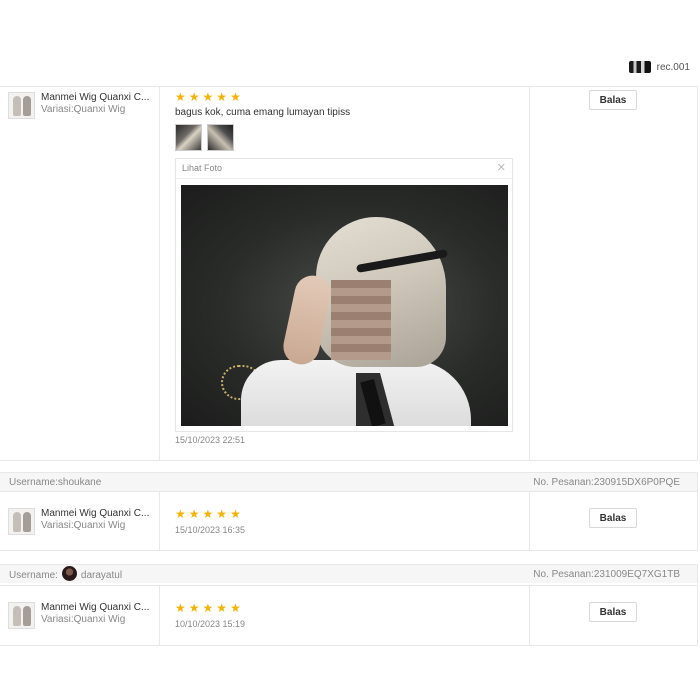  What do you see at coordinates (210, 440) in the screenshot?
I see `review-date: 15/10/2023 22:51` at bounding box center [210, 440].